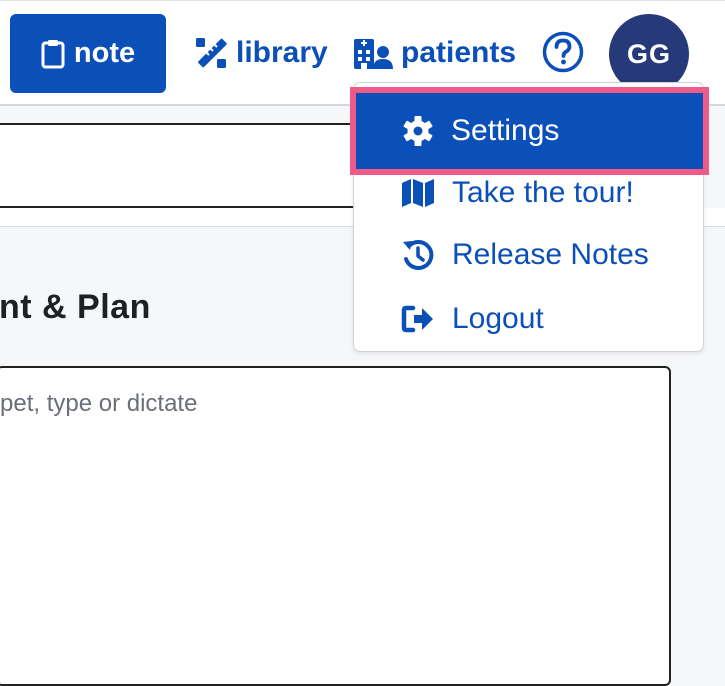  I want to click on gear-icon, so click(418, 131).